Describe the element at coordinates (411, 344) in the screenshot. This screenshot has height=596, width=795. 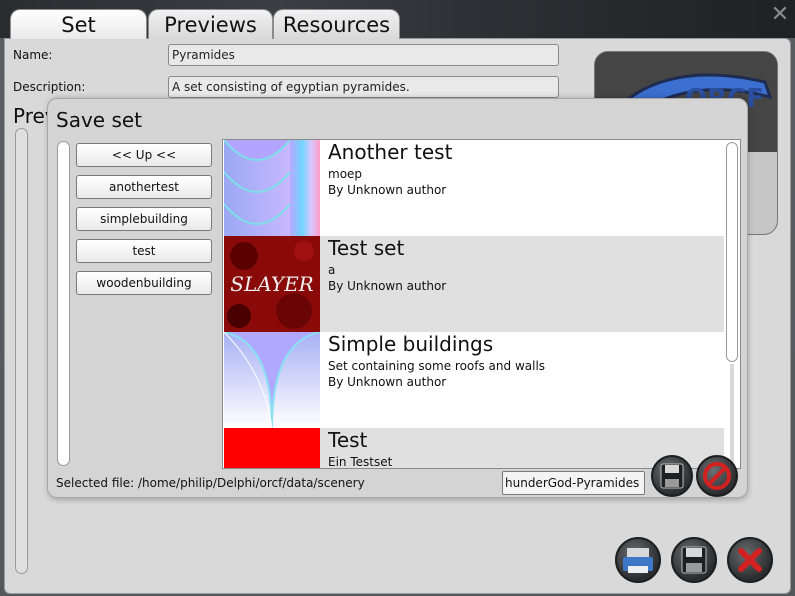
I see `item-title: Simple buildings` at that location.